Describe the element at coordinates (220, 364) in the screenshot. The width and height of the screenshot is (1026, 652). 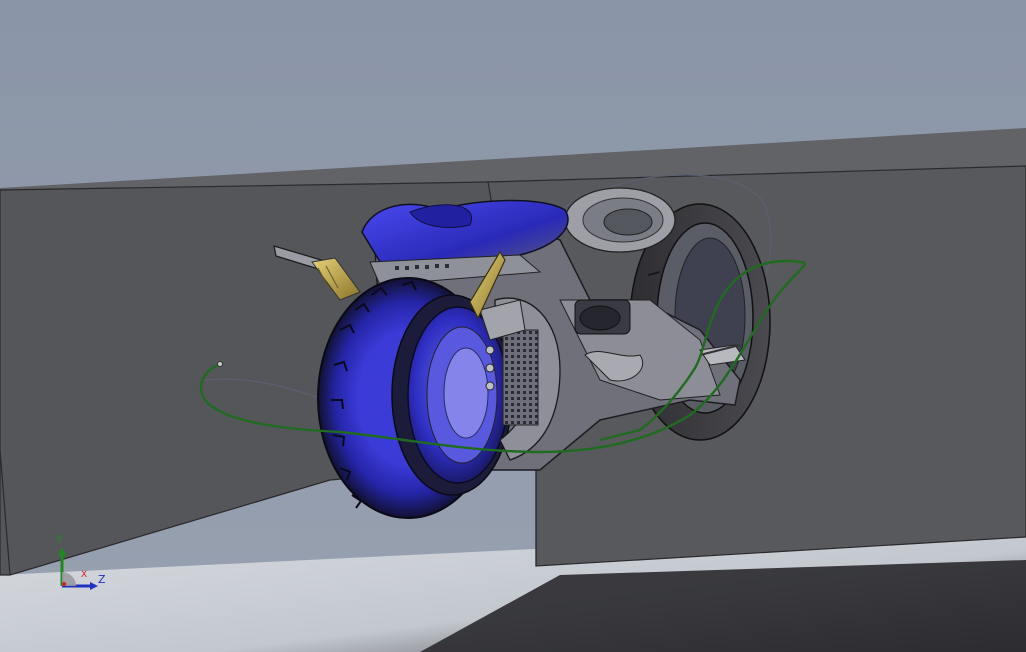
I see `curve-endpoint` at that location.